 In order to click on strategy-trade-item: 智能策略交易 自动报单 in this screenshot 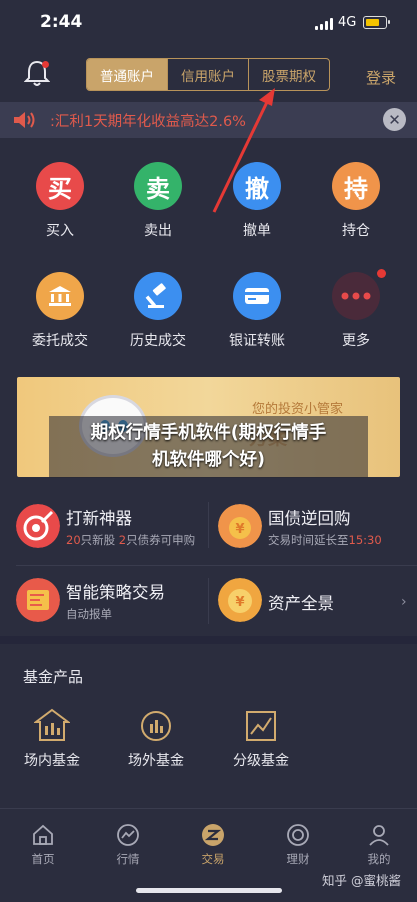, I will do `click(116, 601)`.